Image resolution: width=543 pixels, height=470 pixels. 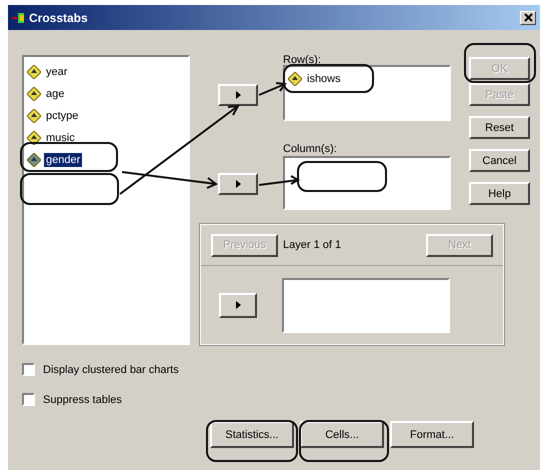 What do you see at coordinates (302, 60) in the screenshot?
I see `rows-label: Row(s):` at bounding box center [302, 60].